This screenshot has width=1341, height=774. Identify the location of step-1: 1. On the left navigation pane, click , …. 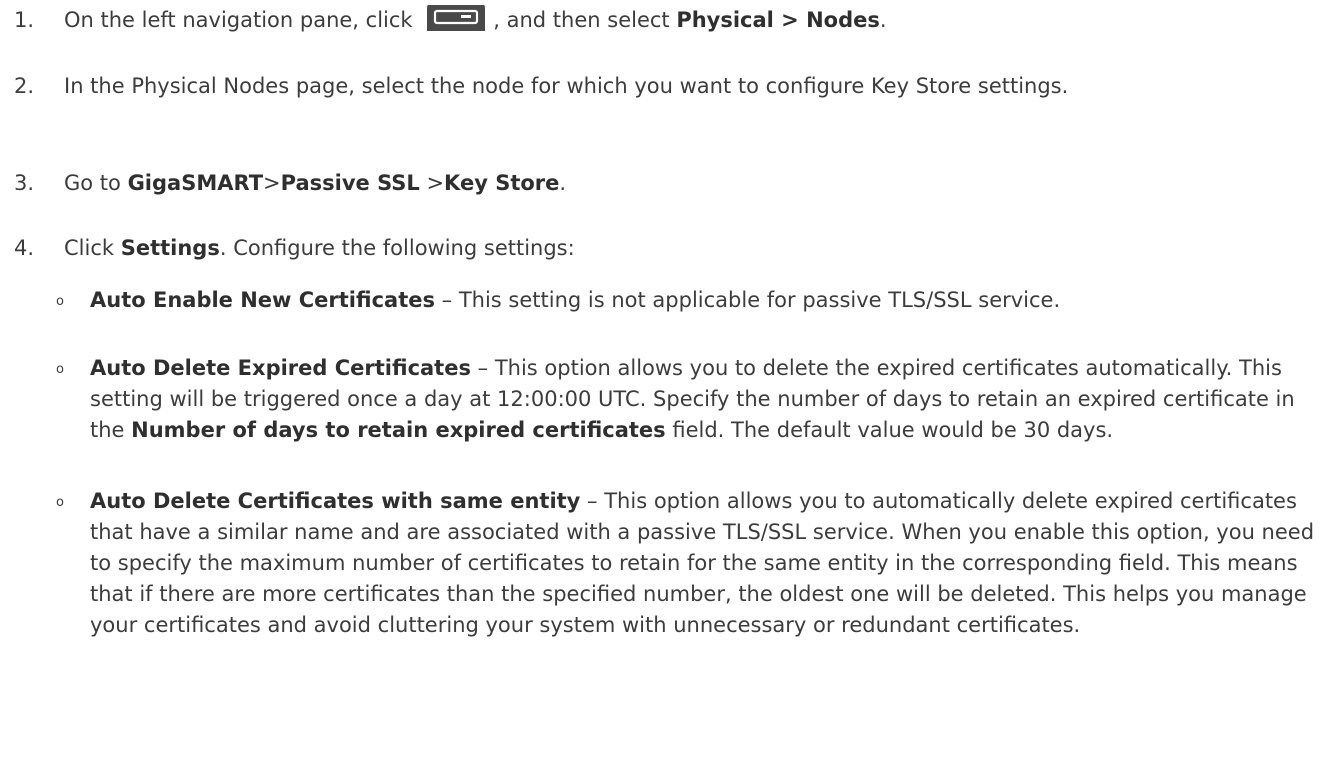
(665, 20).